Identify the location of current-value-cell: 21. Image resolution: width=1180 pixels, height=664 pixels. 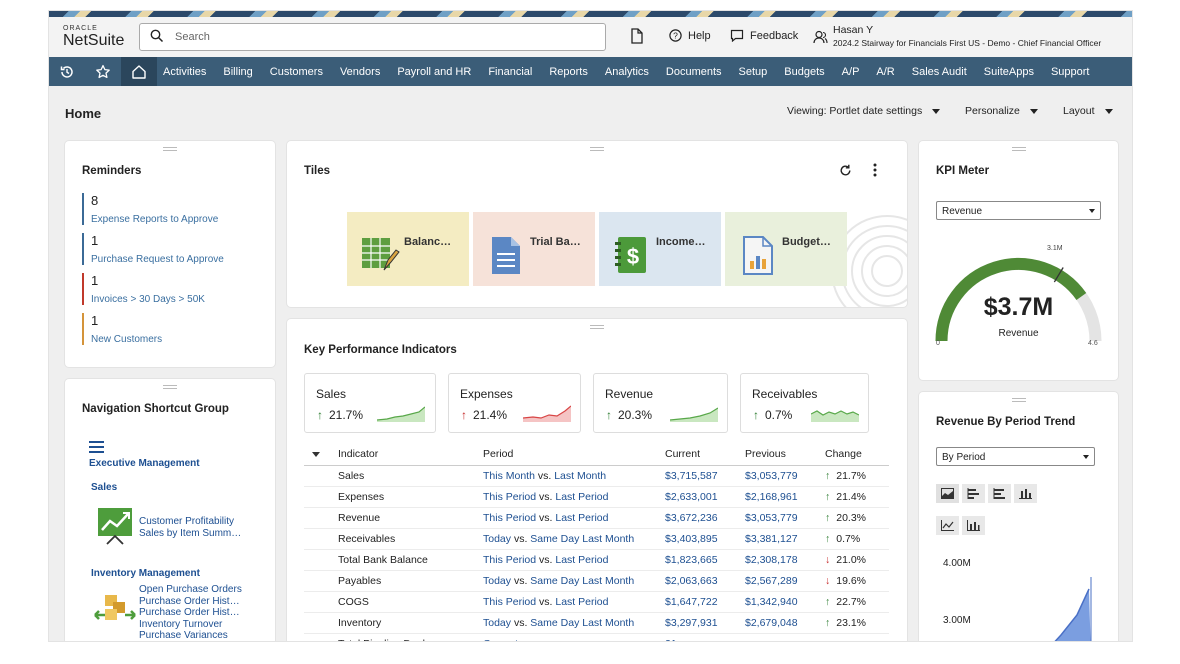
(705, 637).